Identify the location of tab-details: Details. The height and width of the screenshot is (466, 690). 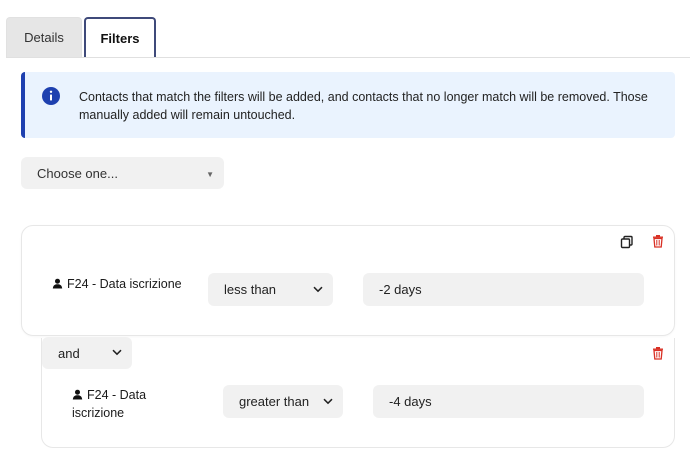
(44, 37).